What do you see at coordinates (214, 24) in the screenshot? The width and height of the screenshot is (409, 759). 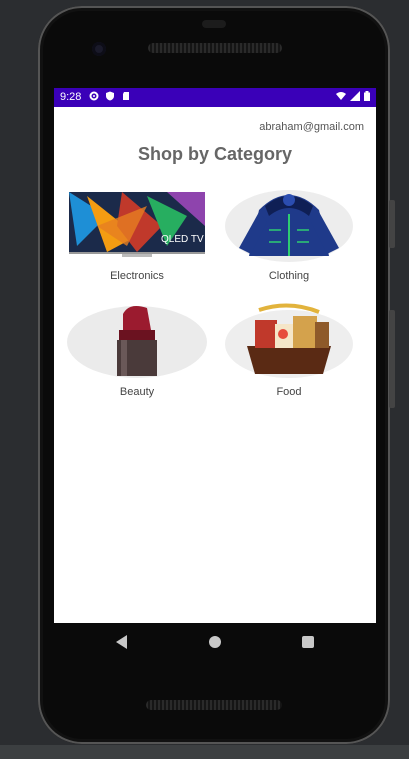 I see `earpiece` at bounding box center [214, 24].